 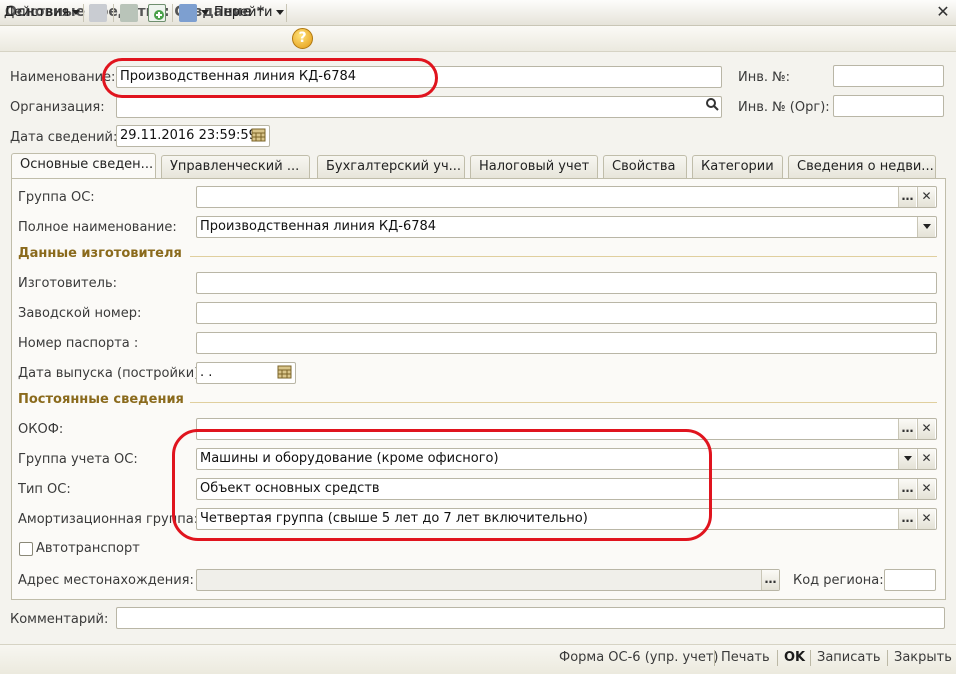 I want to click on add-document-icon, so click(x=157, y=13).